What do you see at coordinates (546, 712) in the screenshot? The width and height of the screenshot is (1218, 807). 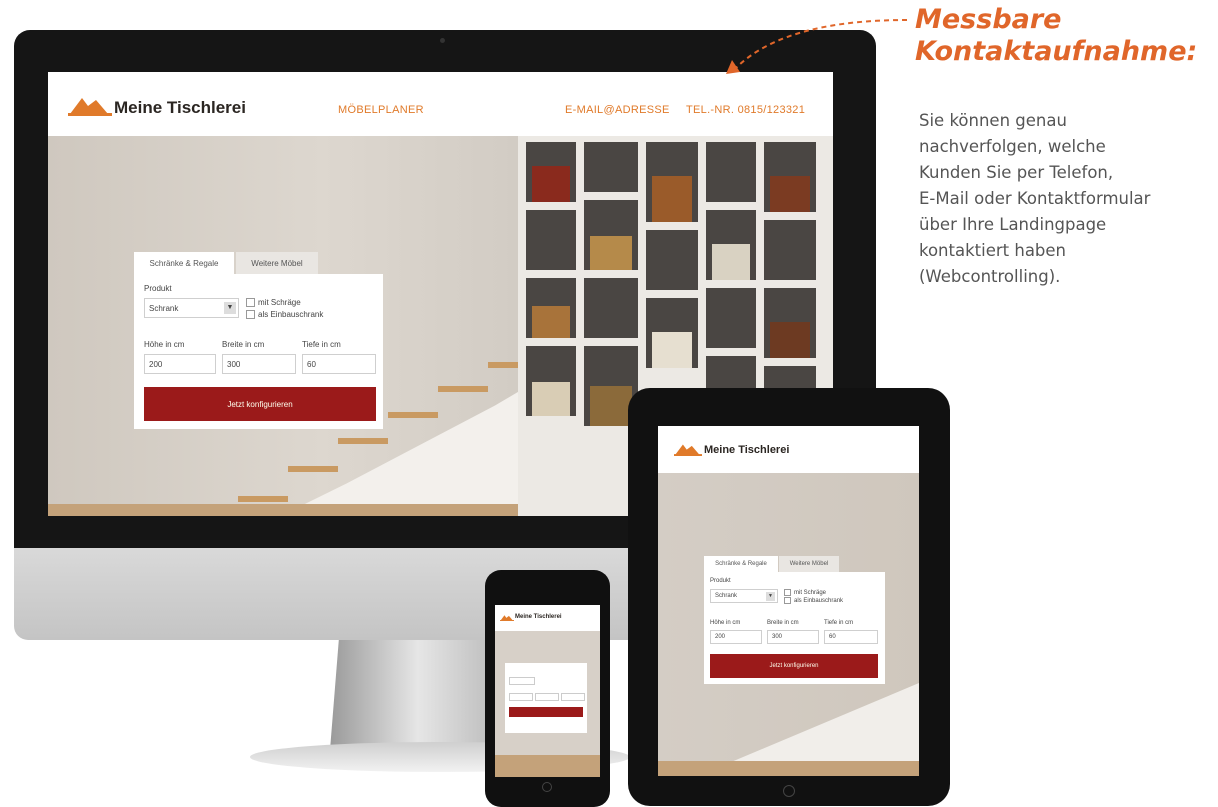 I see `configure-button` at bounding box center [546, 712].